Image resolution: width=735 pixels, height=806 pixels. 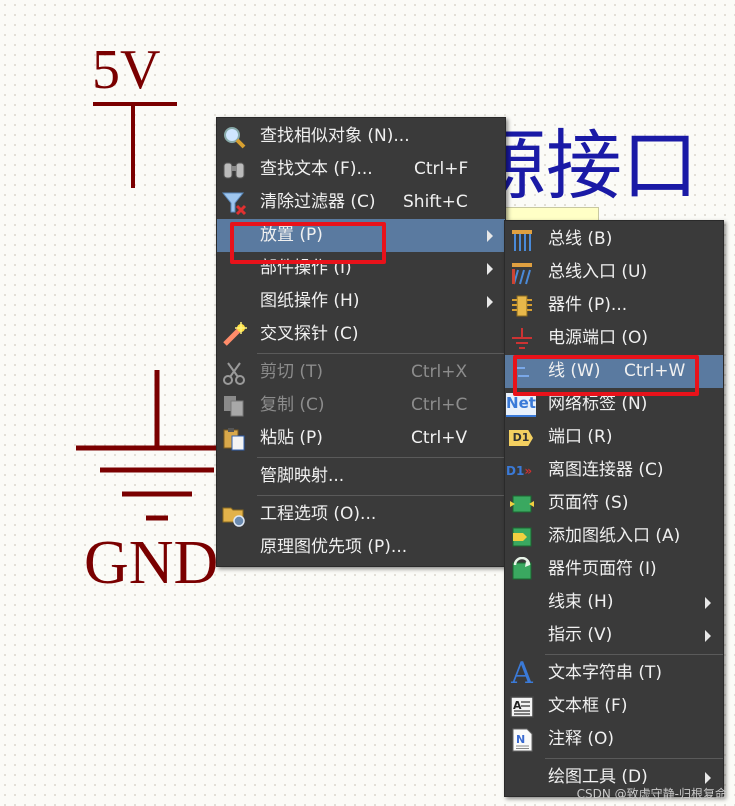 I want to click on off-sheet-connector-icon: D1», so click(x=519, y=471).